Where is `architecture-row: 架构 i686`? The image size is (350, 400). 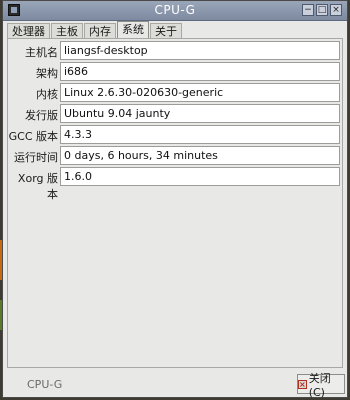 architecture-row: 架构 i686 is located at coordinates (175, 71).